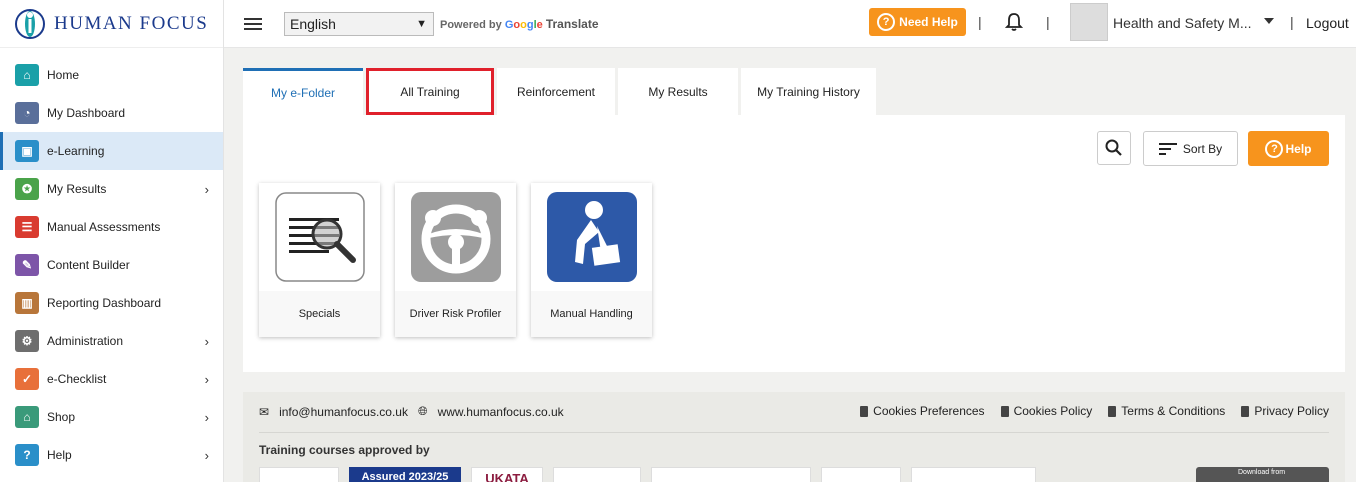  What do you see at coordinates (539, 24) in the screenshot?
I see `google-letter: e` at bounding box center [539, 24].